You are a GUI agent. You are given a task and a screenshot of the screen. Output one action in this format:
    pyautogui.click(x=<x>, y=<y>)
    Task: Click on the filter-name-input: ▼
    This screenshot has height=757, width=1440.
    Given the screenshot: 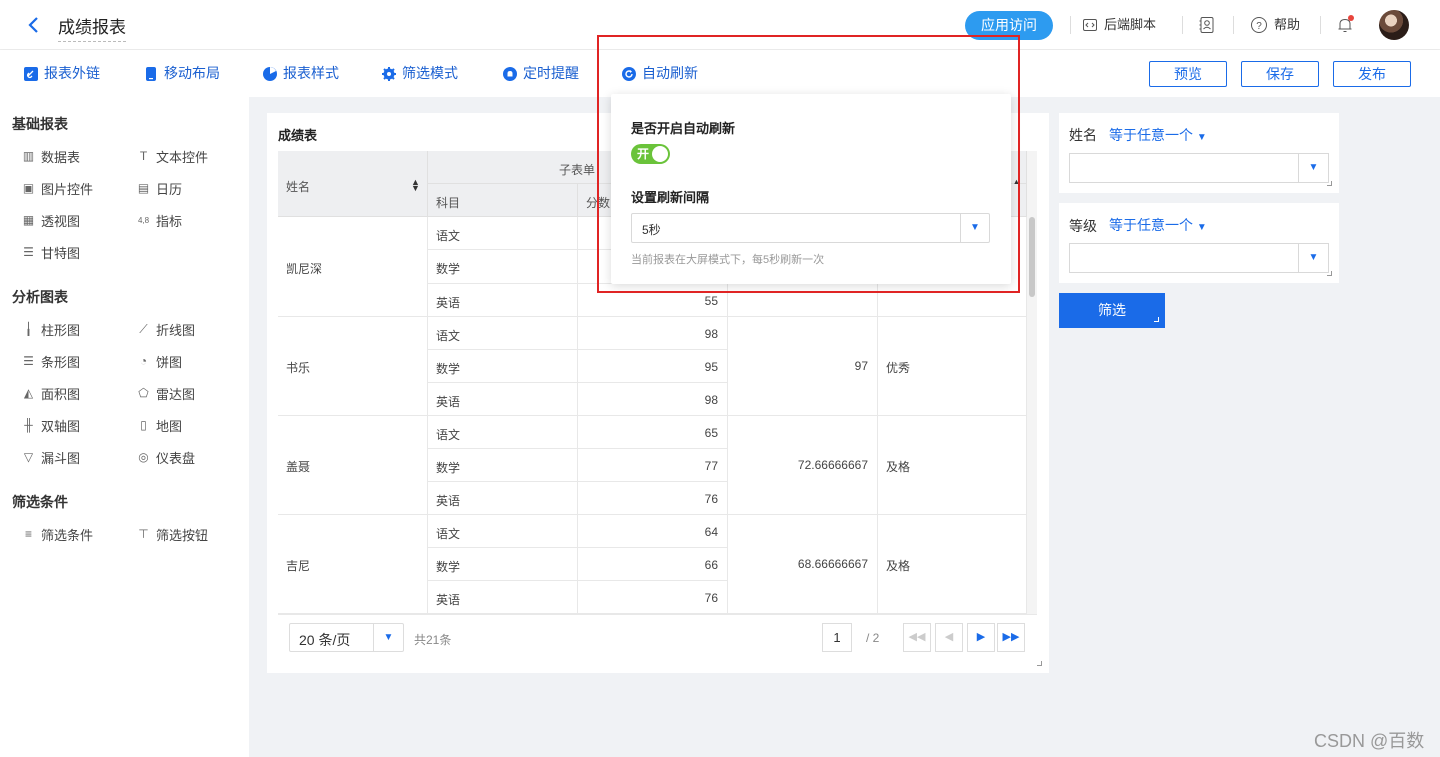 What is the action you would take?
    pyautogui.click(x=1199, y=168)
    